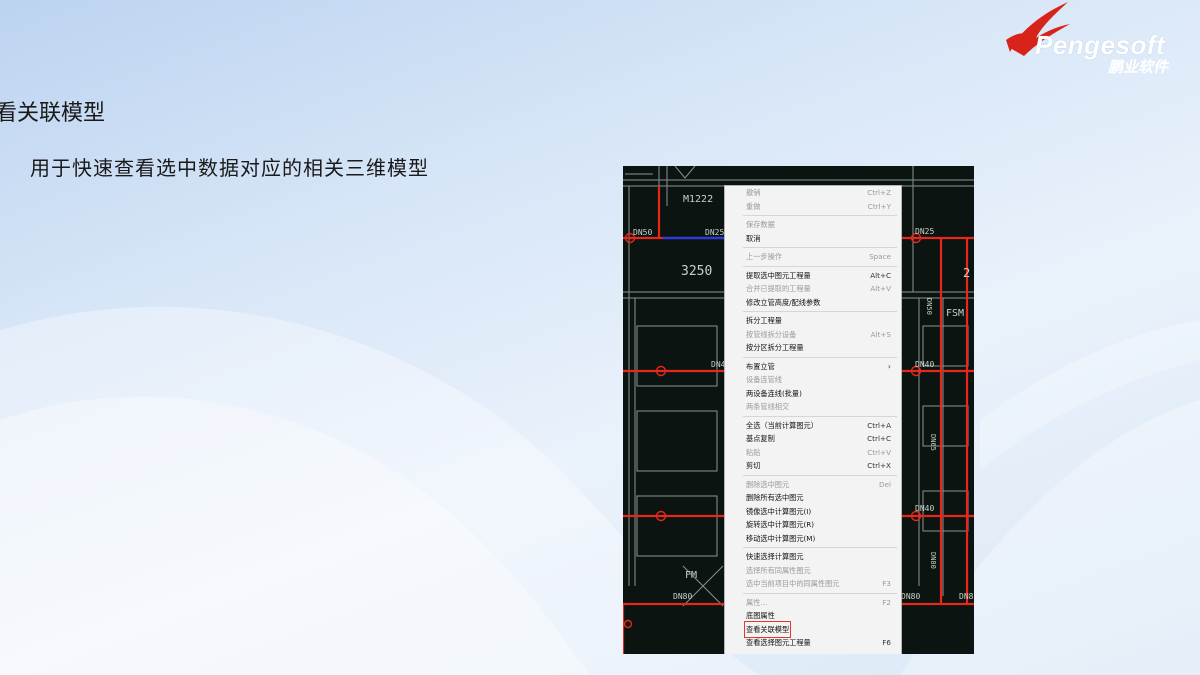 The image size is (1200, 675). What do you see at coordinates (768, 406) in the screenshot?
I see `menu-item-label: 两条管线相交` at bounding box center [768, 406].